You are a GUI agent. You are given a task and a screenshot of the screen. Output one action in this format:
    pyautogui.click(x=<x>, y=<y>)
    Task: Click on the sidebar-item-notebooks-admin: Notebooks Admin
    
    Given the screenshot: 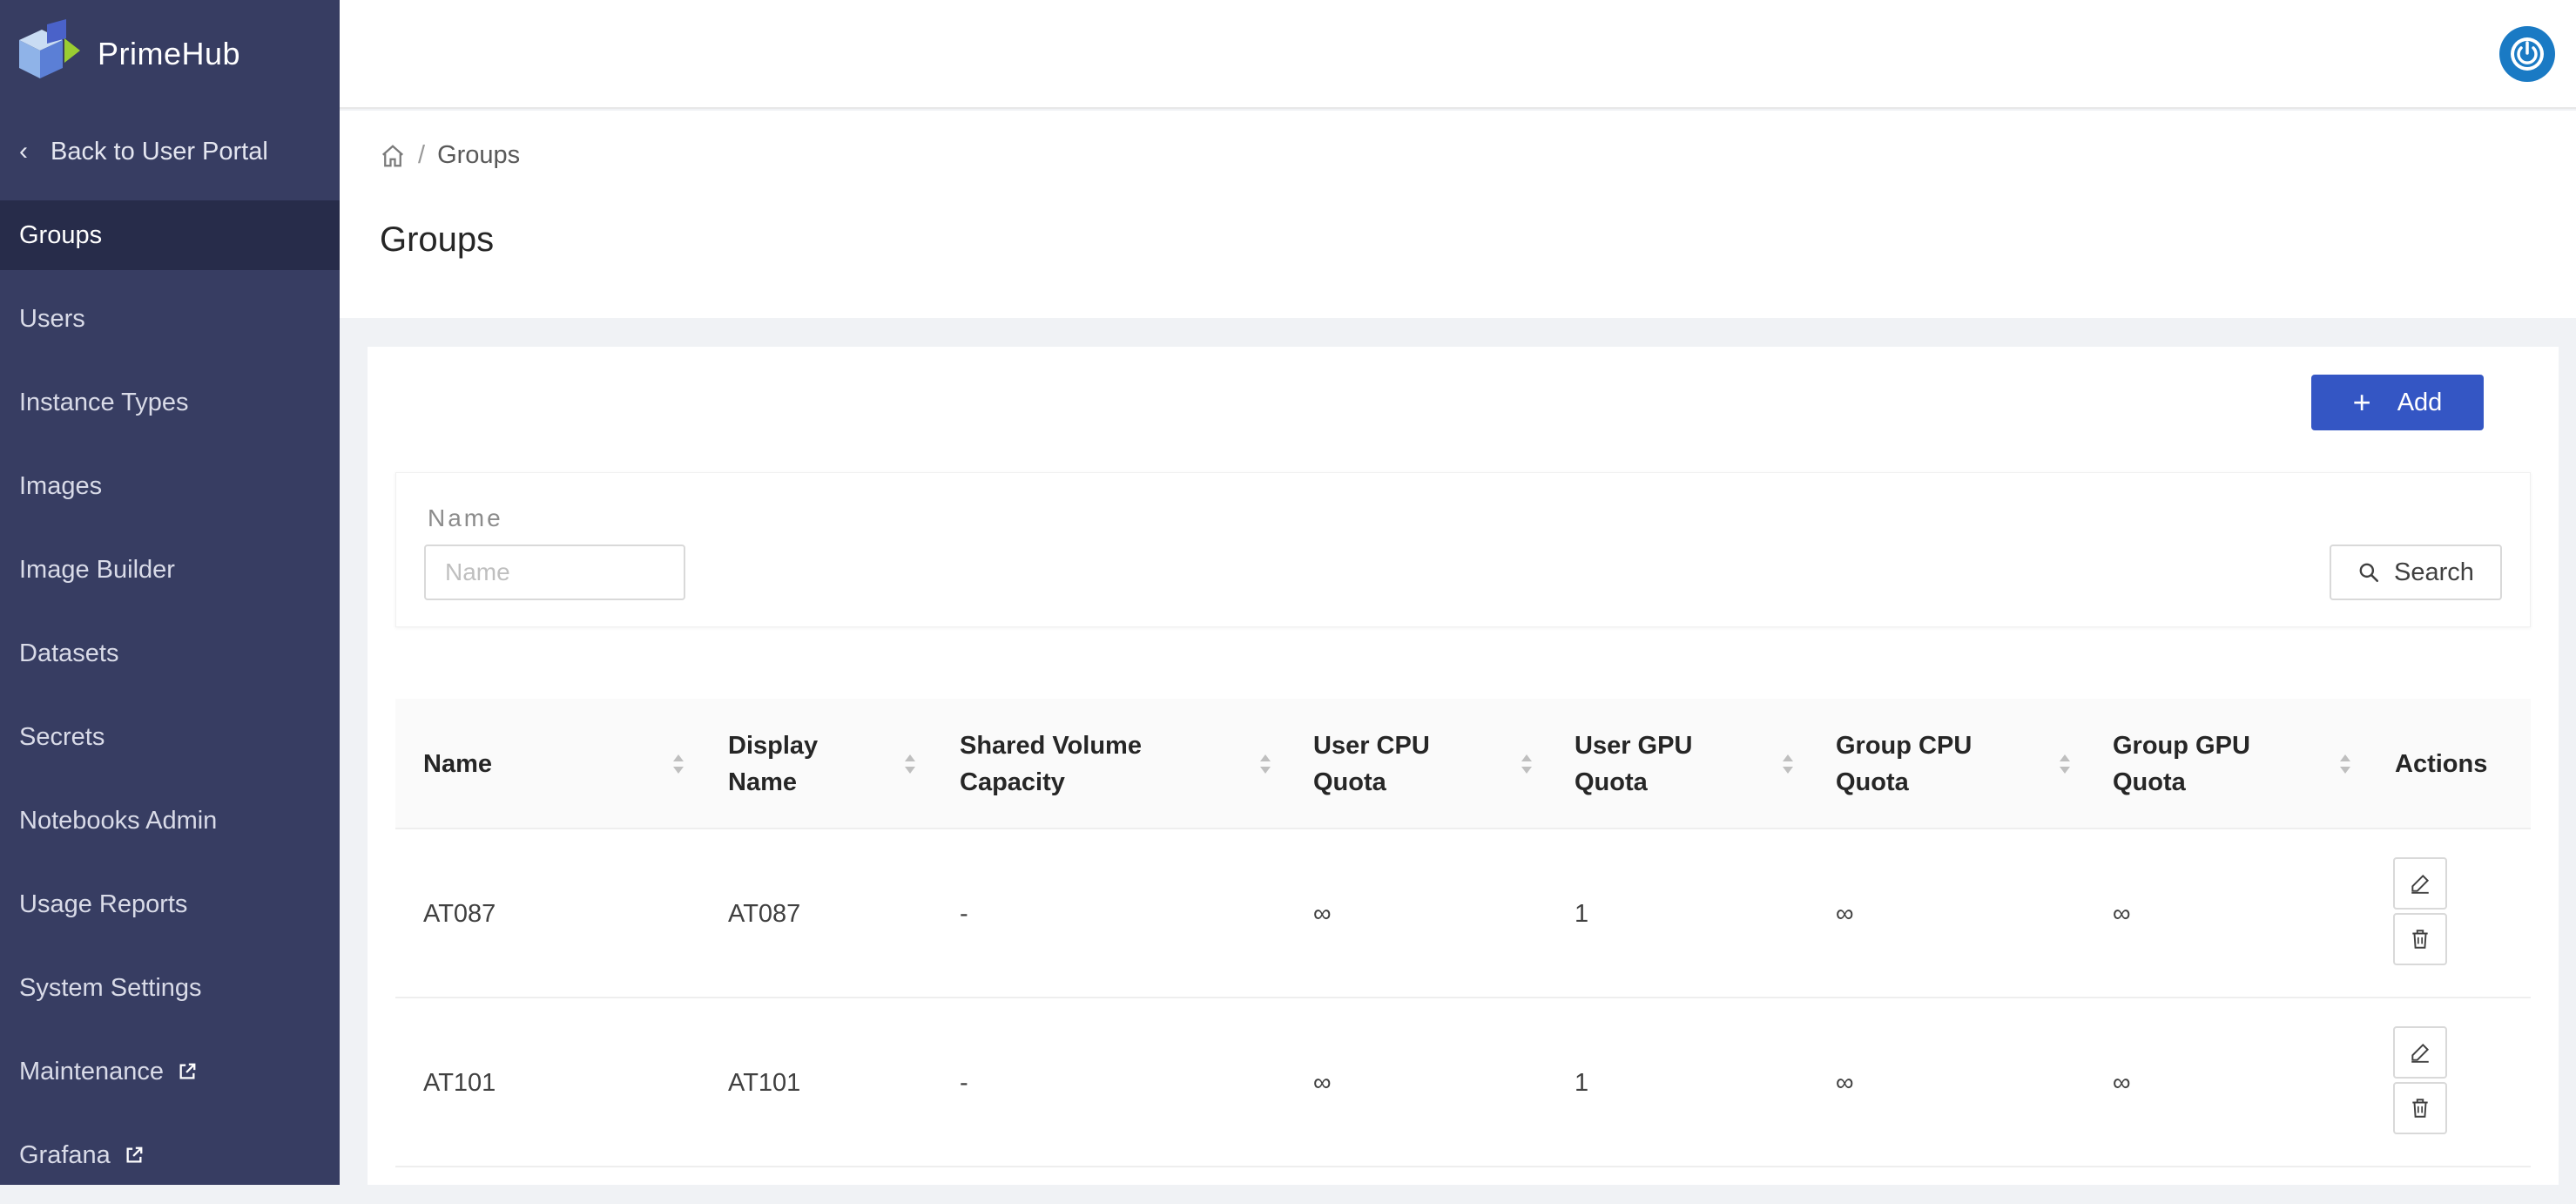 What is the action you would take?
    pyautogui.click(x=170, y=821)
    